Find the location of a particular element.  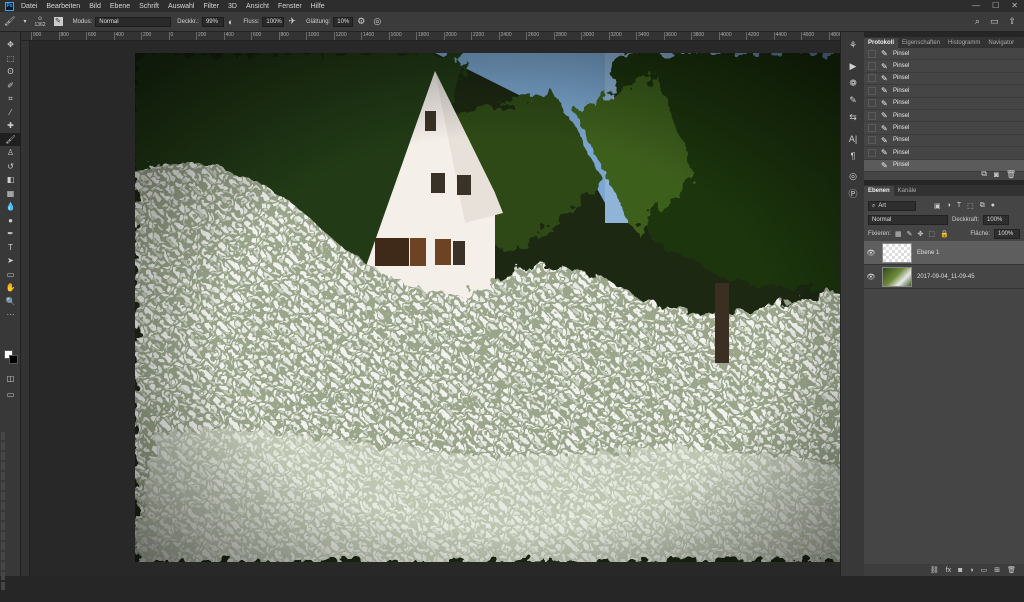

shape-filter-icon: ⬚ is located at coordinates (970, 206).